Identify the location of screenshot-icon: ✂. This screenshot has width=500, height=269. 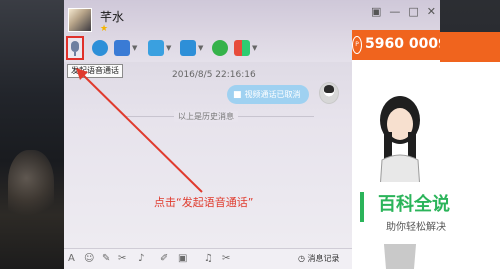
(122, 259).